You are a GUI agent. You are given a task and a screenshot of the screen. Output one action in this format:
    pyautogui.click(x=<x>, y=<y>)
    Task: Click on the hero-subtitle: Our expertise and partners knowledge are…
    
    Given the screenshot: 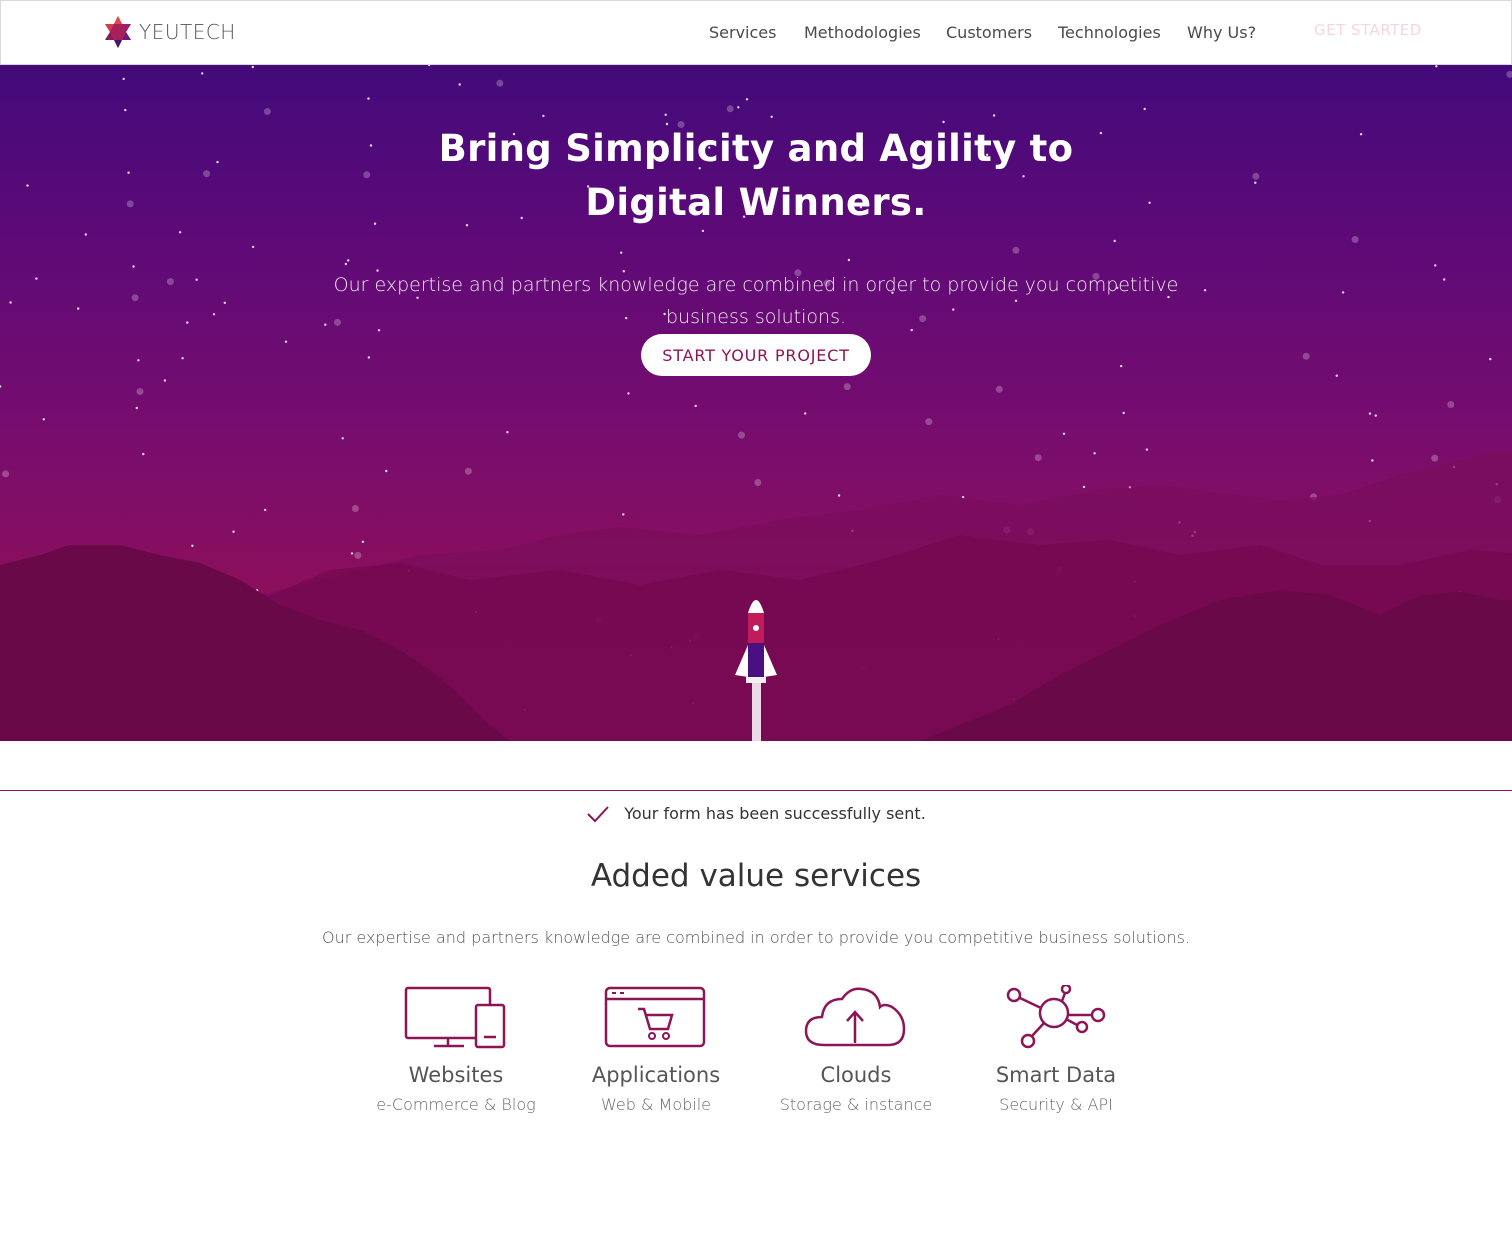 What is the action you would take?
    pyautogui.click(x=756, y=301)
    